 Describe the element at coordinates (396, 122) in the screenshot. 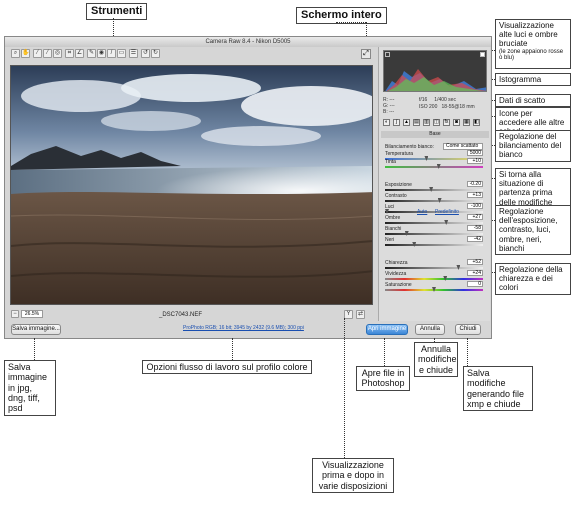

I see `tone-curve-tab-icon: ∫` at that location.